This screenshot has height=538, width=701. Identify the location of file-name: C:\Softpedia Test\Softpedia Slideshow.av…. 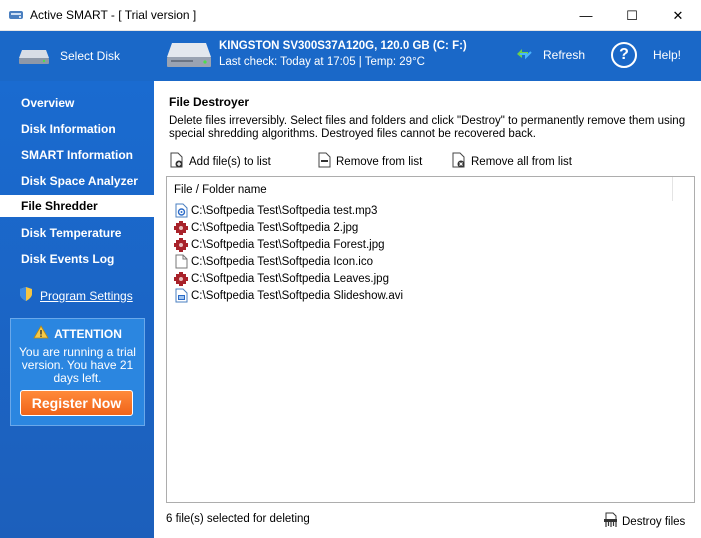
(297, 295).